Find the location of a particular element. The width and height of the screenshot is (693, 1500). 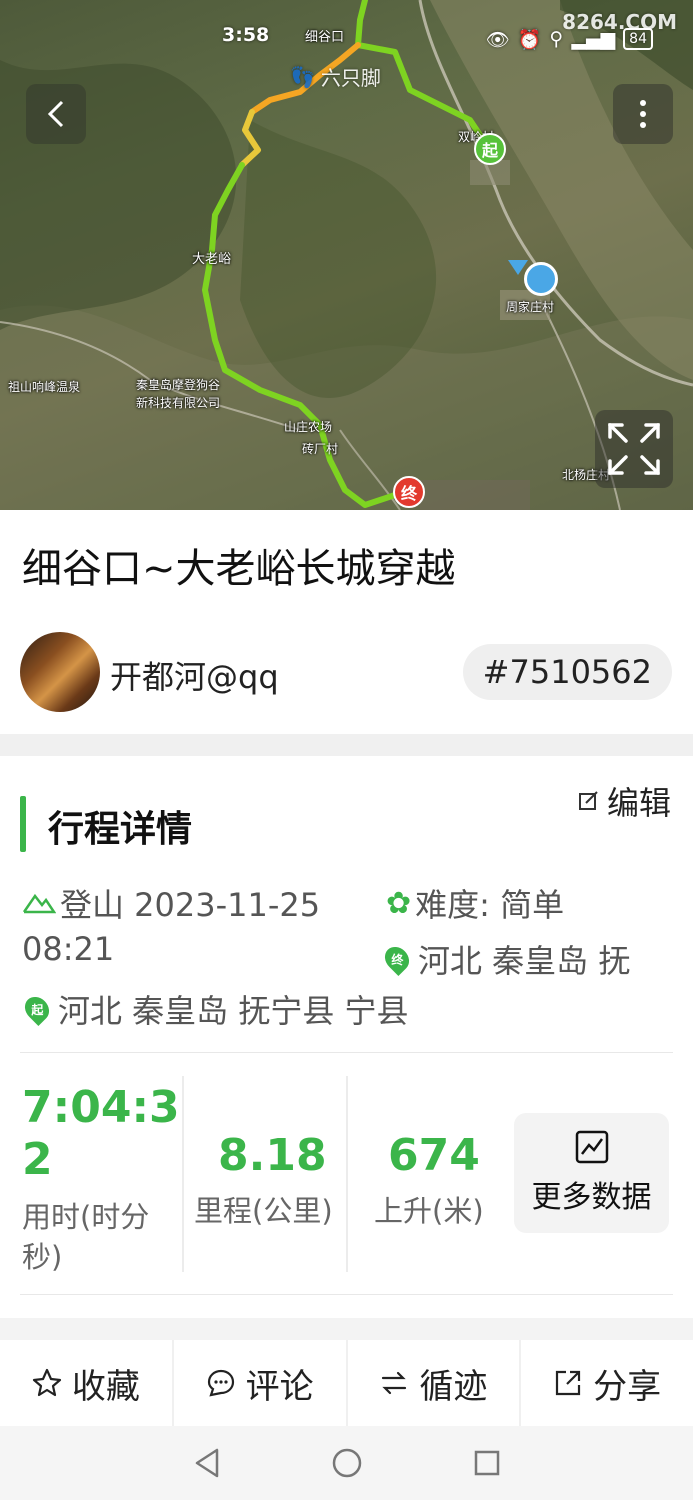

end-pin-icon: 终 is located at coordinates (397, 959).